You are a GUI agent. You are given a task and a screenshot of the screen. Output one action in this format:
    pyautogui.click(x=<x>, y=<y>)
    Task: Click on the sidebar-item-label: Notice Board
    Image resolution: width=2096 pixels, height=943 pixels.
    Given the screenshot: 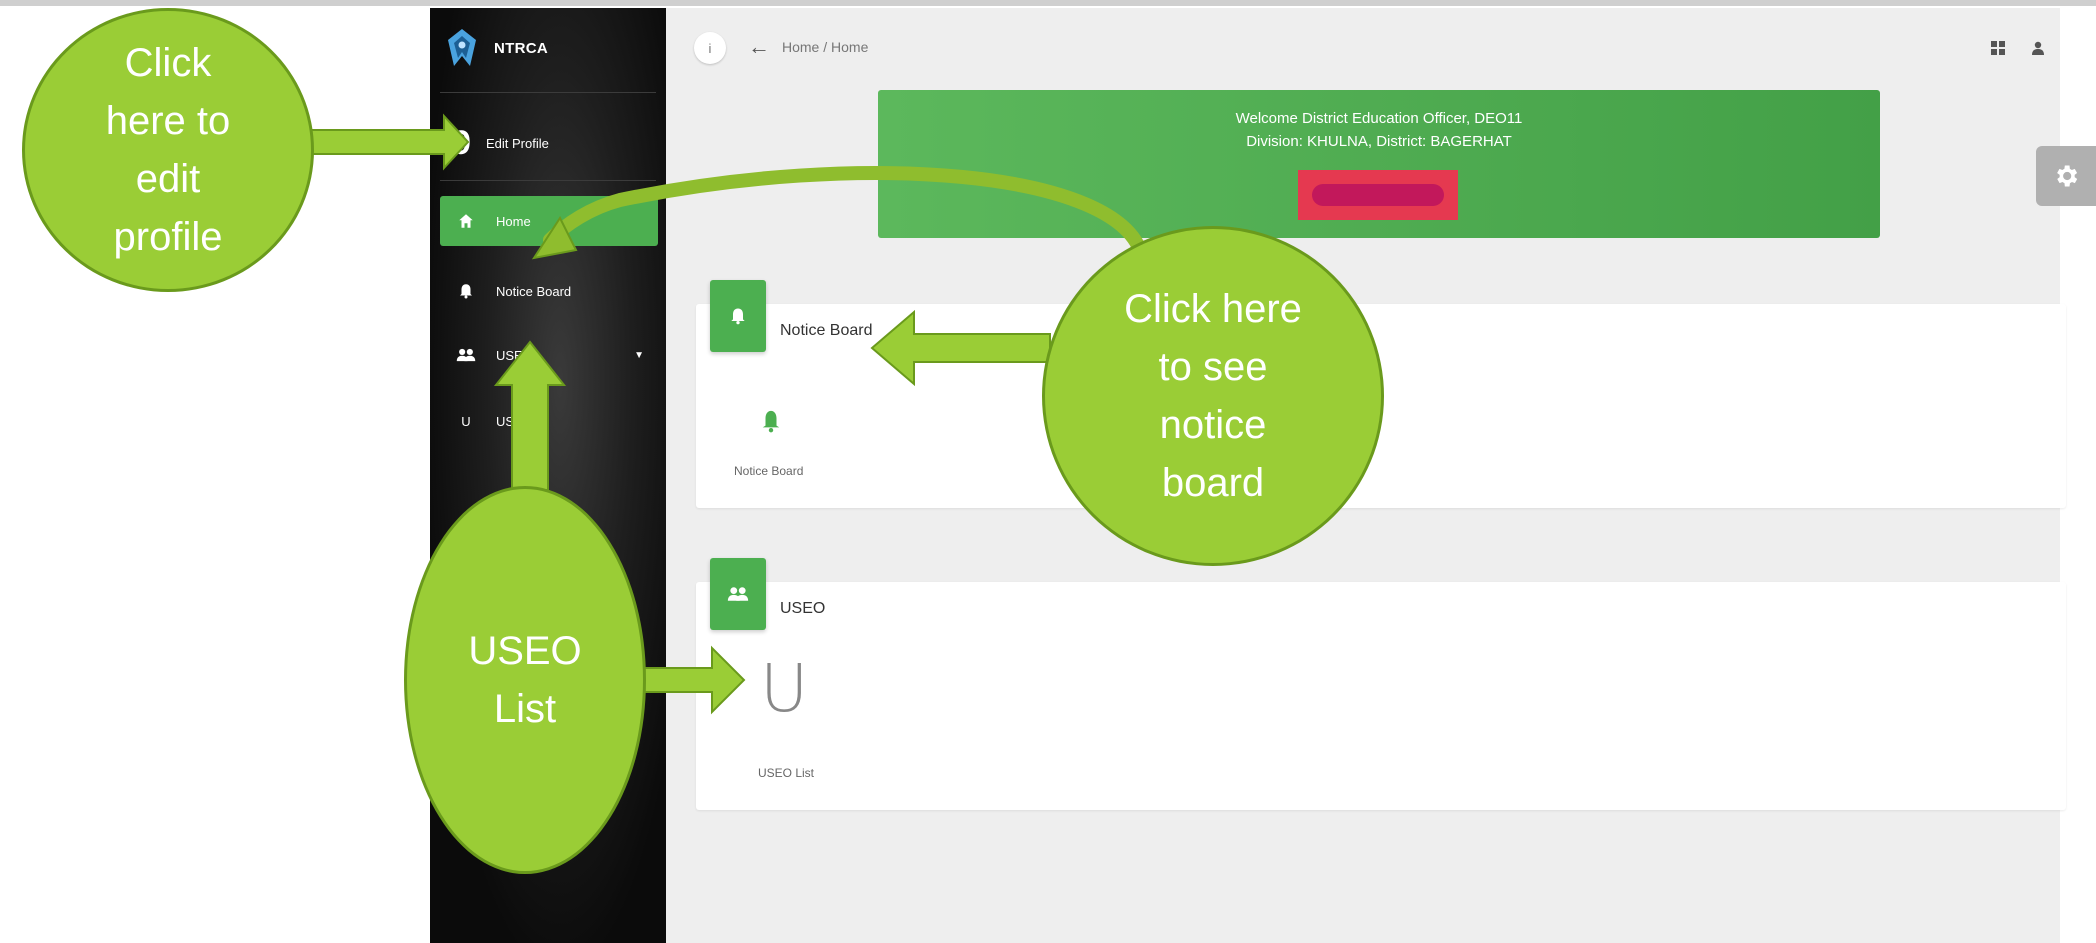 What is the action you would take?
    pyautogui.click(x=534, y=291)
    